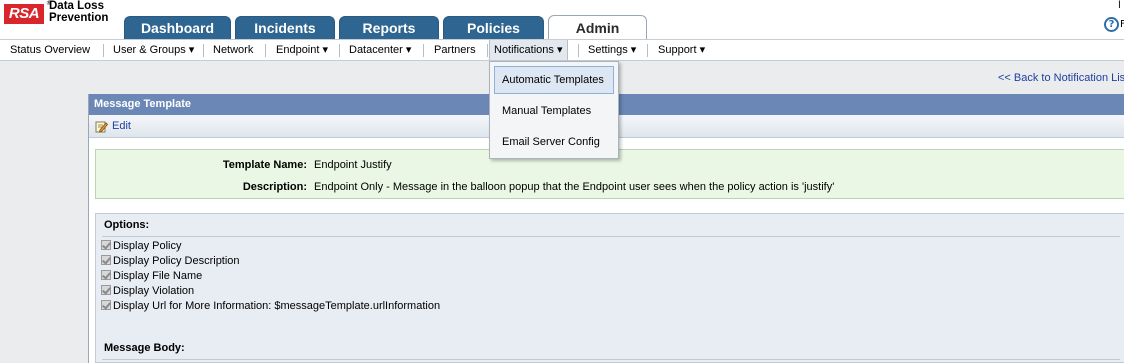 This screenshot has height=363, width=1124. I want to click on message-body-title: Message Body:, so click(144, 348).